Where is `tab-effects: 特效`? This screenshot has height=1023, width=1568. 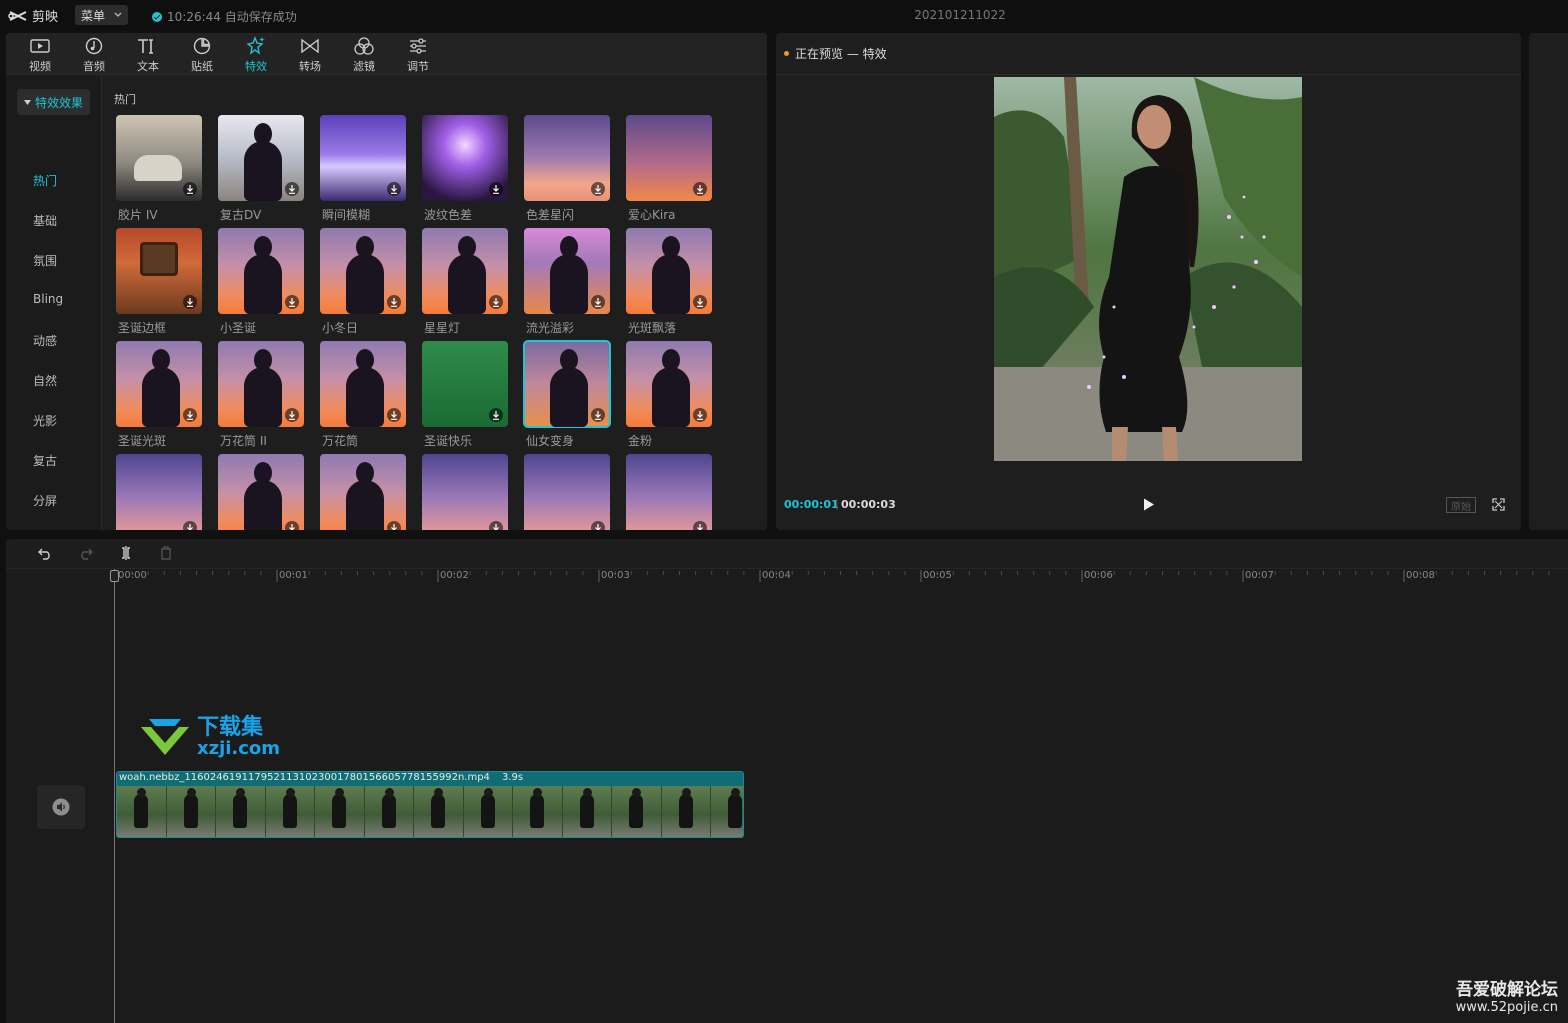
tab-effects: 特效 is located at coordinates (256, 55).